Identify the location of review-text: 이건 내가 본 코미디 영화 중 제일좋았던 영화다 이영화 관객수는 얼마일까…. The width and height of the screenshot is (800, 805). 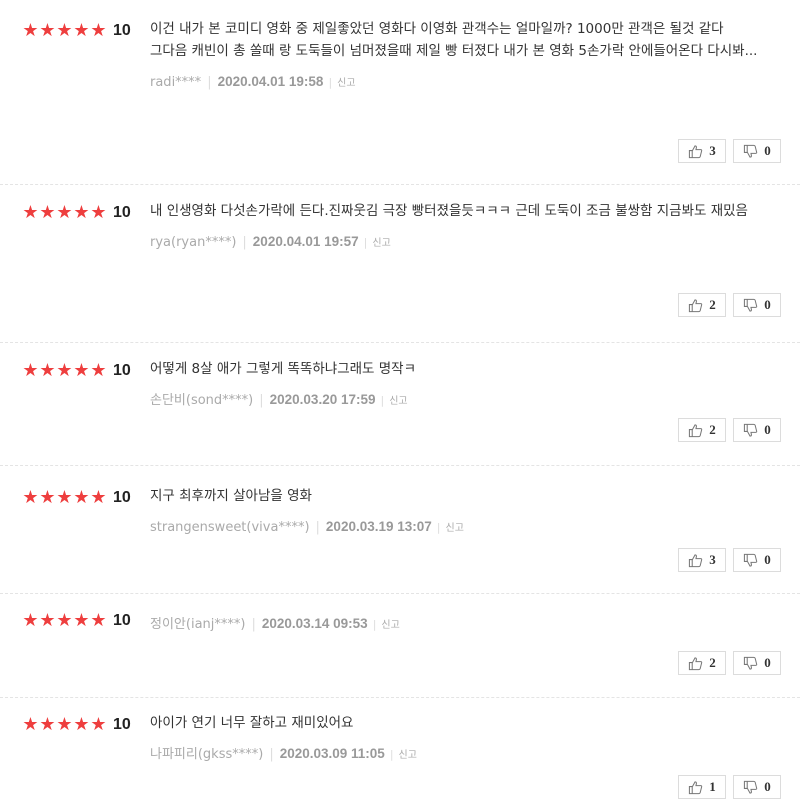
(454, 40).